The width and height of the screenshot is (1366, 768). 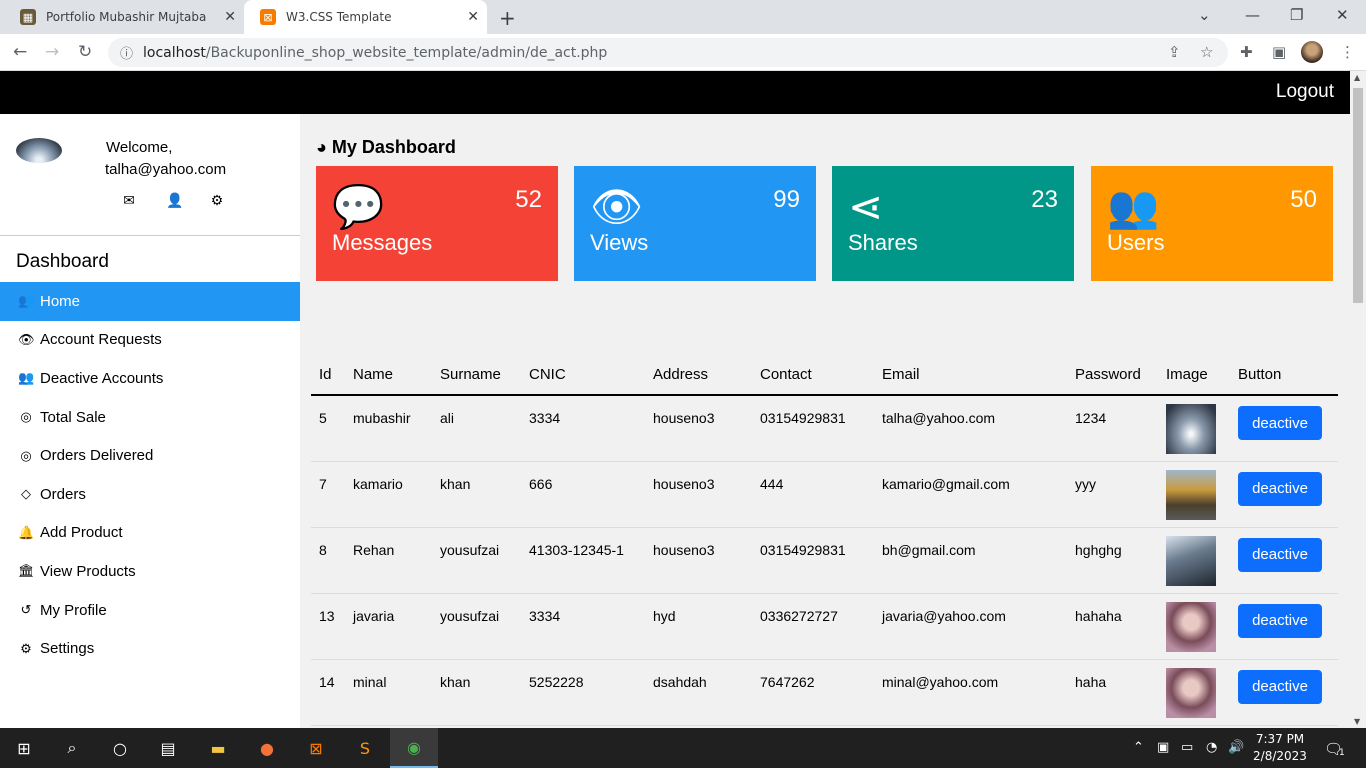 What do you see at coordinates (1206, 52) in the screenshot?
I see `bookmark-star-icon: ☆` at bounding box center [1206, 52].